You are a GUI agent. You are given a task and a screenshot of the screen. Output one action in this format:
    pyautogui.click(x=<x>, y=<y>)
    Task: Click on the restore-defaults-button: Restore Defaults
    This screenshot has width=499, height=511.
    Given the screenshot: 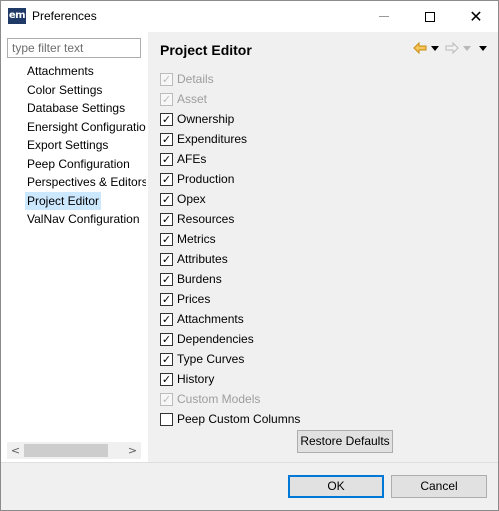 What is the action you would take?
    pyautogui.click(x=345, y=441)
    